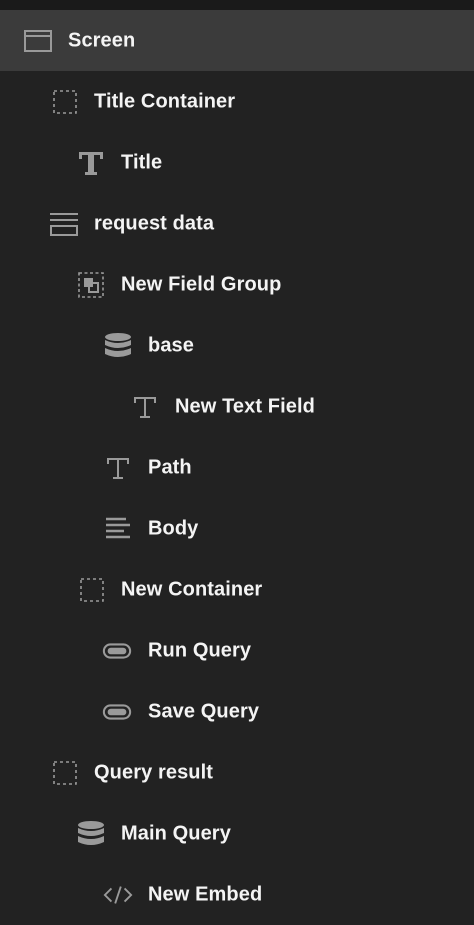 This screenshot has width=474, height=925. Describe the element at coordinates (237, 40) in the screenshot. I see `tree-item-screen: Screen` at that location.